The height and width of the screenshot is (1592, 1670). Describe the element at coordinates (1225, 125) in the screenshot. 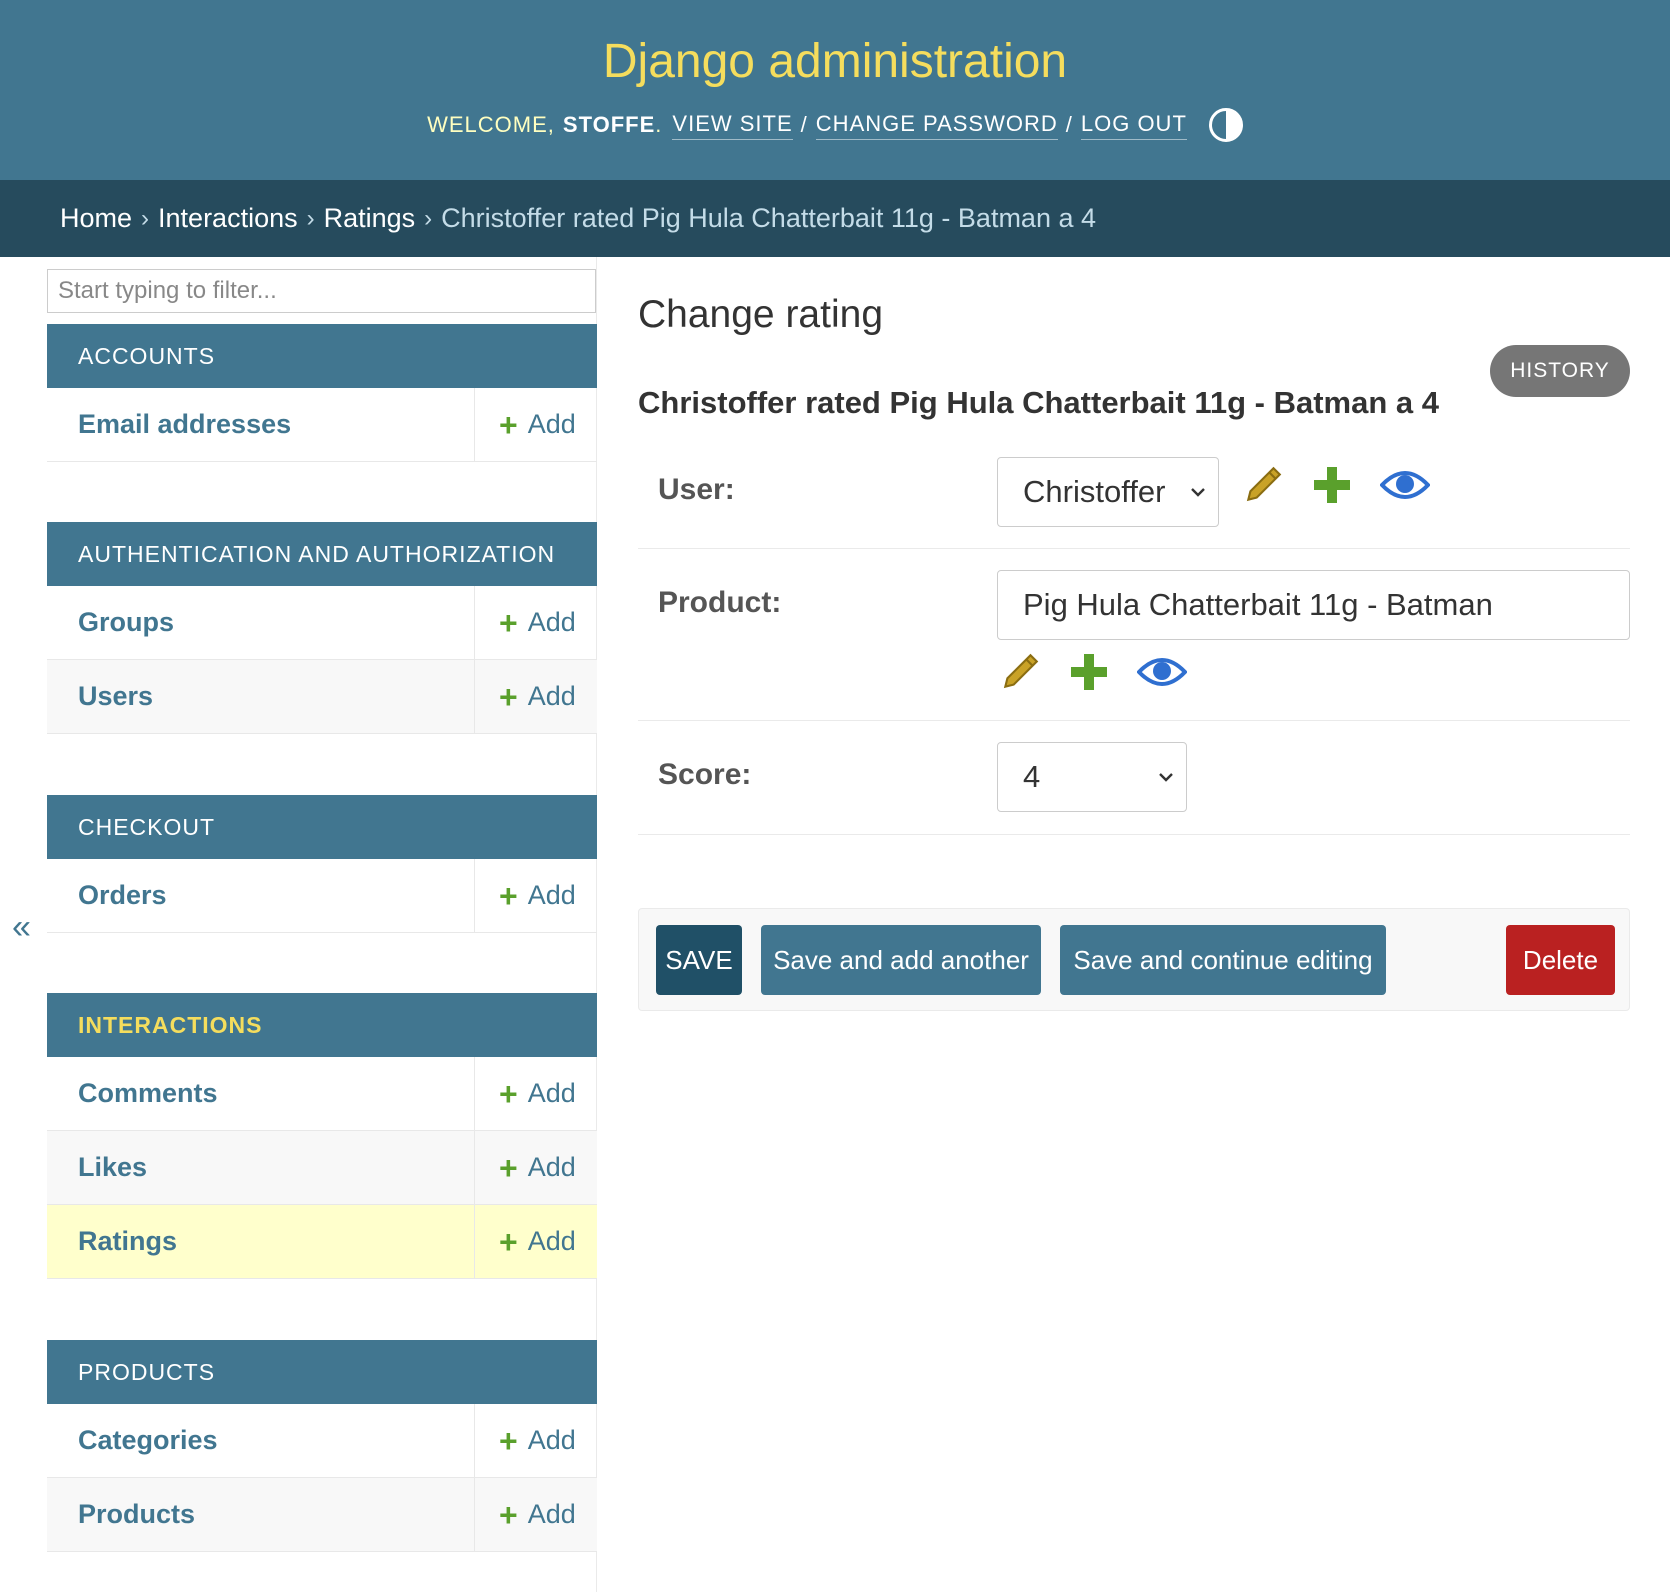

I see `theme-toggle-icon` at that location.